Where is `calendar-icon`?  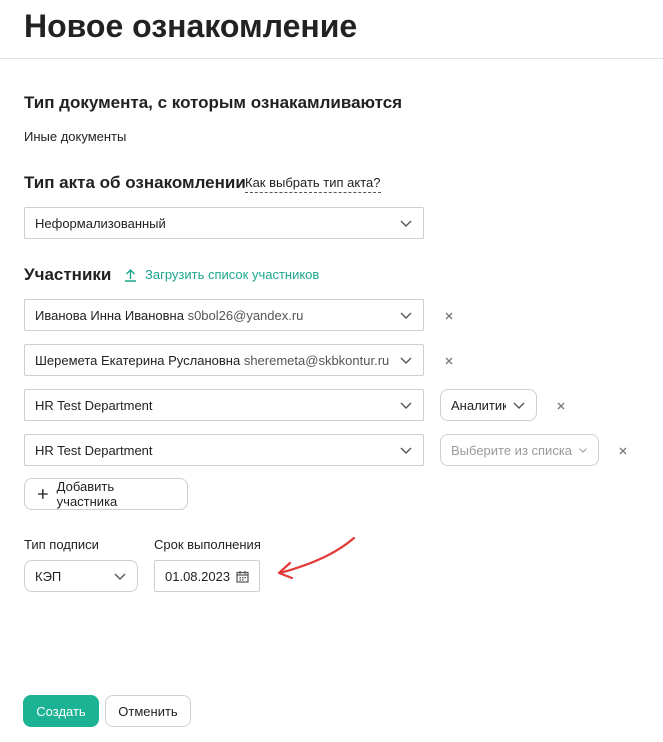 calendar-icon is located at coordinates (242, 576).